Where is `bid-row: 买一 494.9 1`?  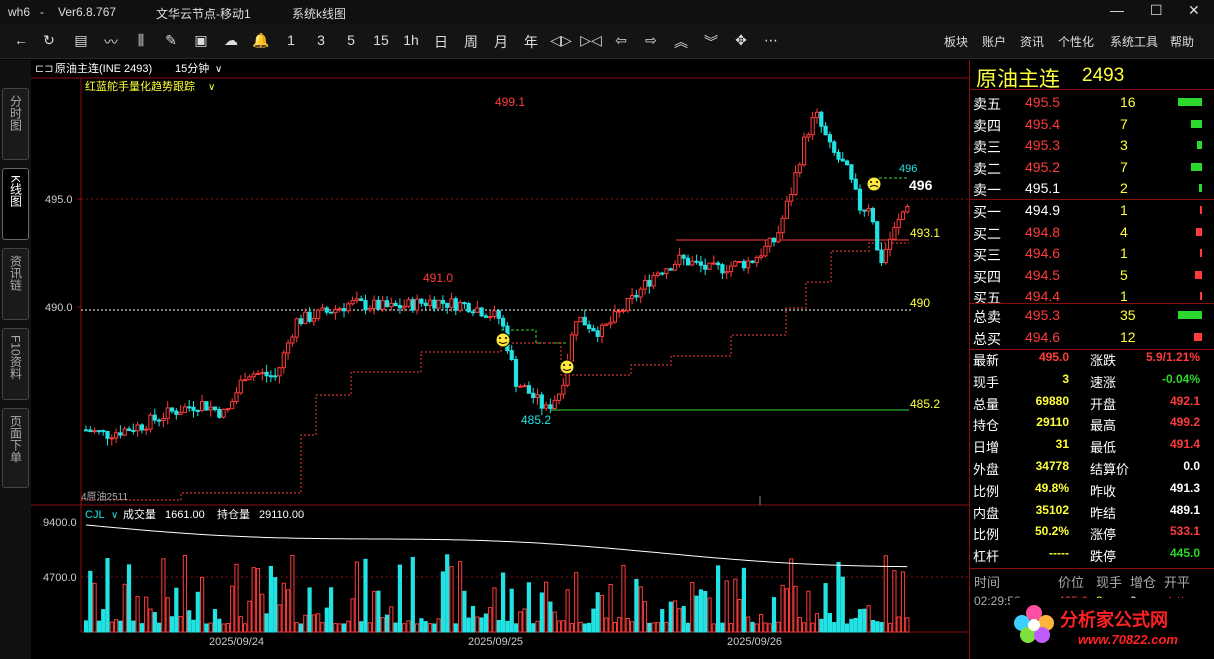
bid-row: 买一 494.9 1 is located at coordinates (1092, 210).